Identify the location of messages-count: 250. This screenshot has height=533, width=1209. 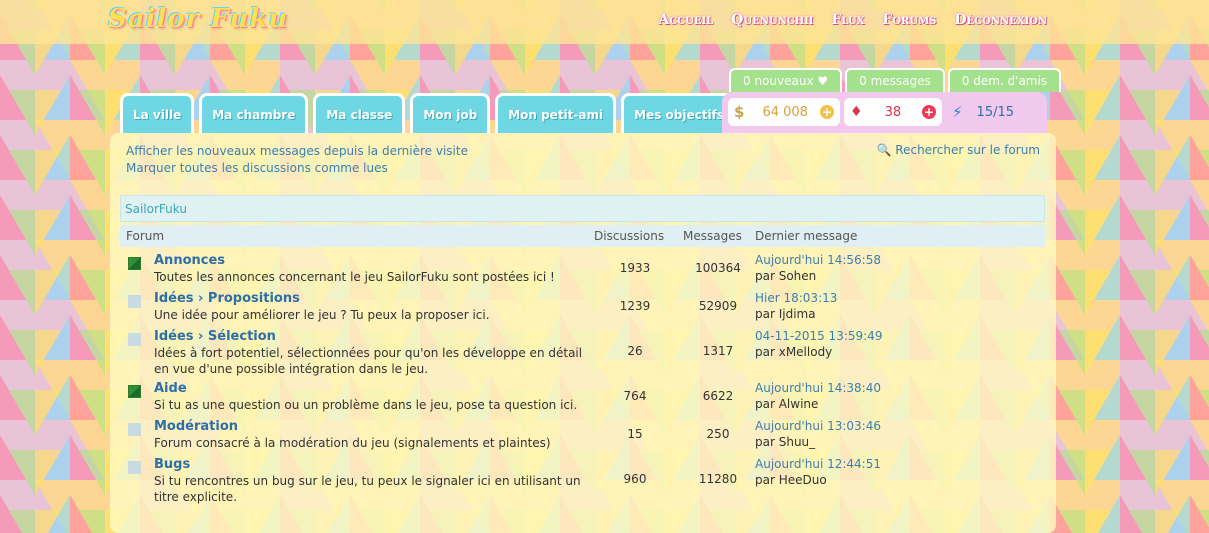
(718, 434).